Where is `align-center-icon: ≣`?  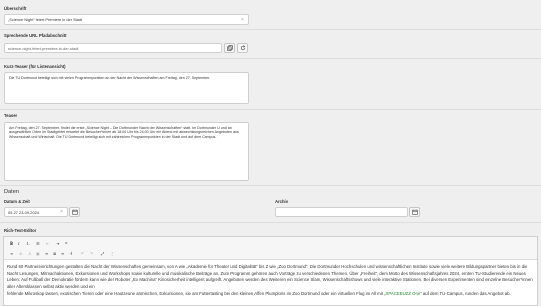 align-center-icon: ≣ is located at coordinates (54, 253).